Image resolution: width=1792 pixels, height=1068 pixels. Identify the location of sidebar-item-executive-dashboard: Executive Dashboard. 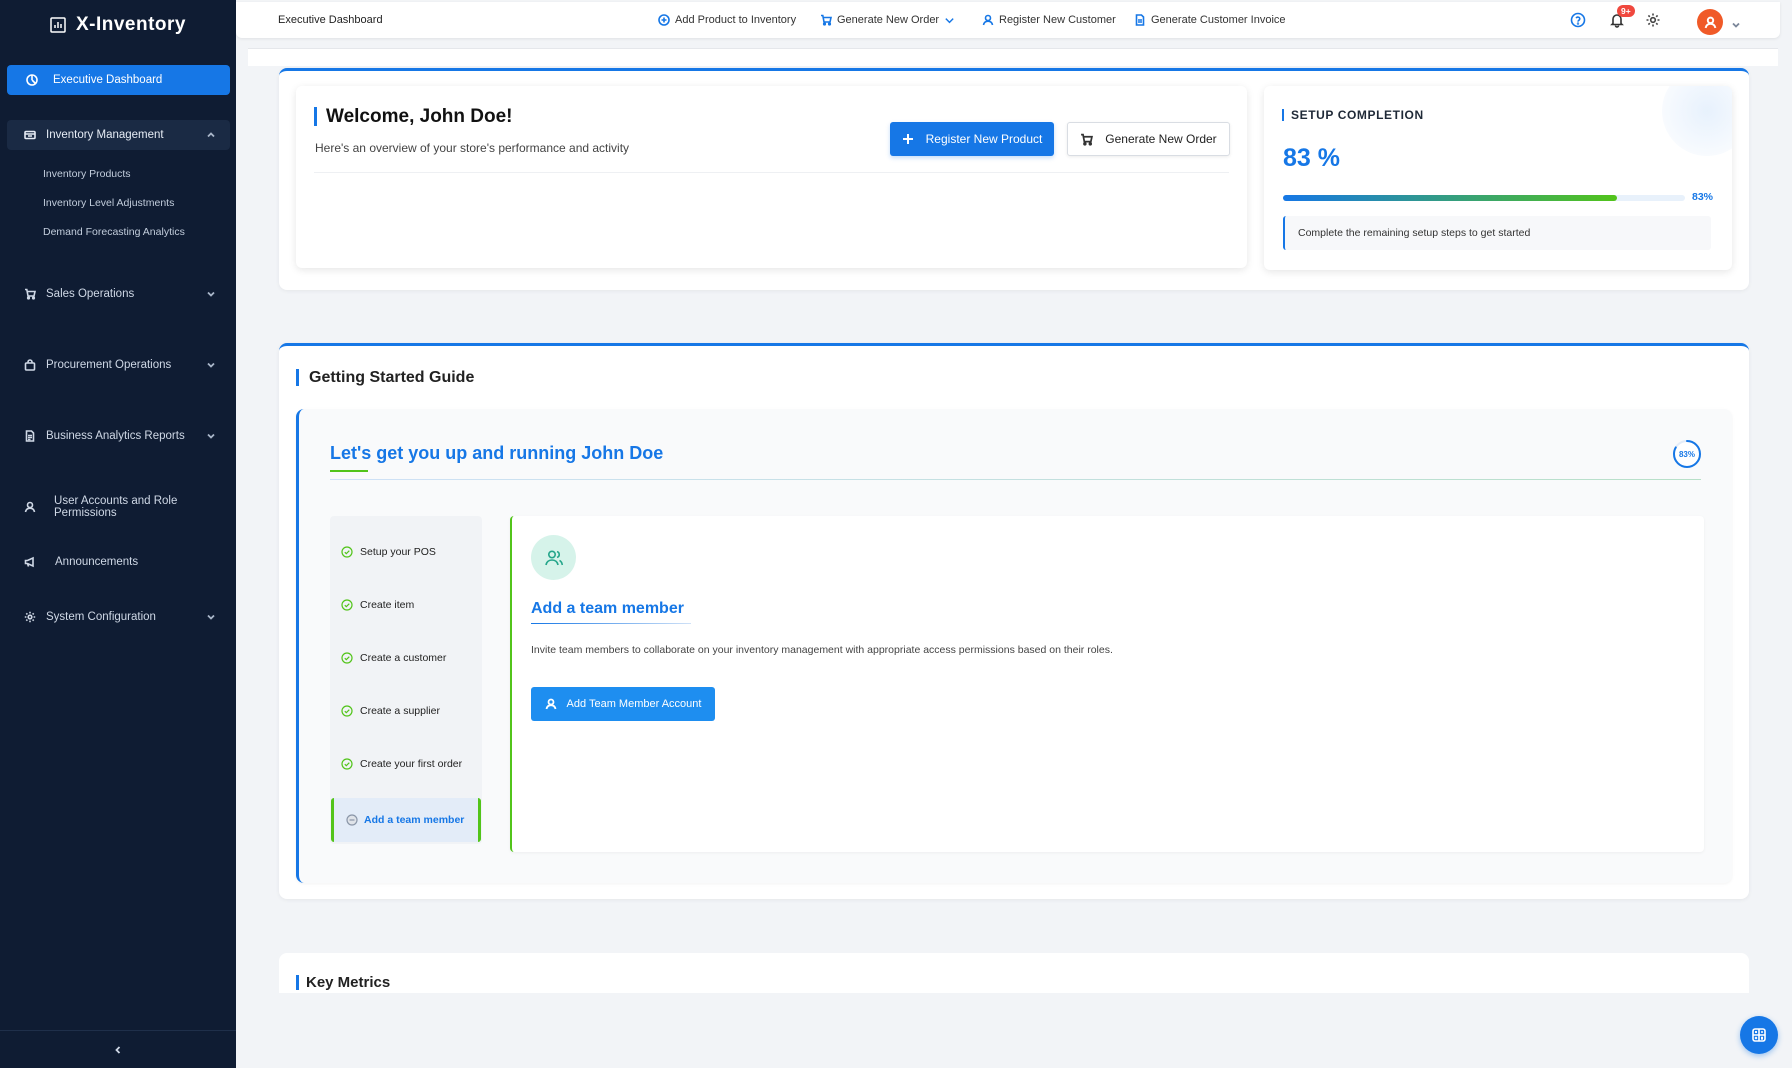
(118, 80).